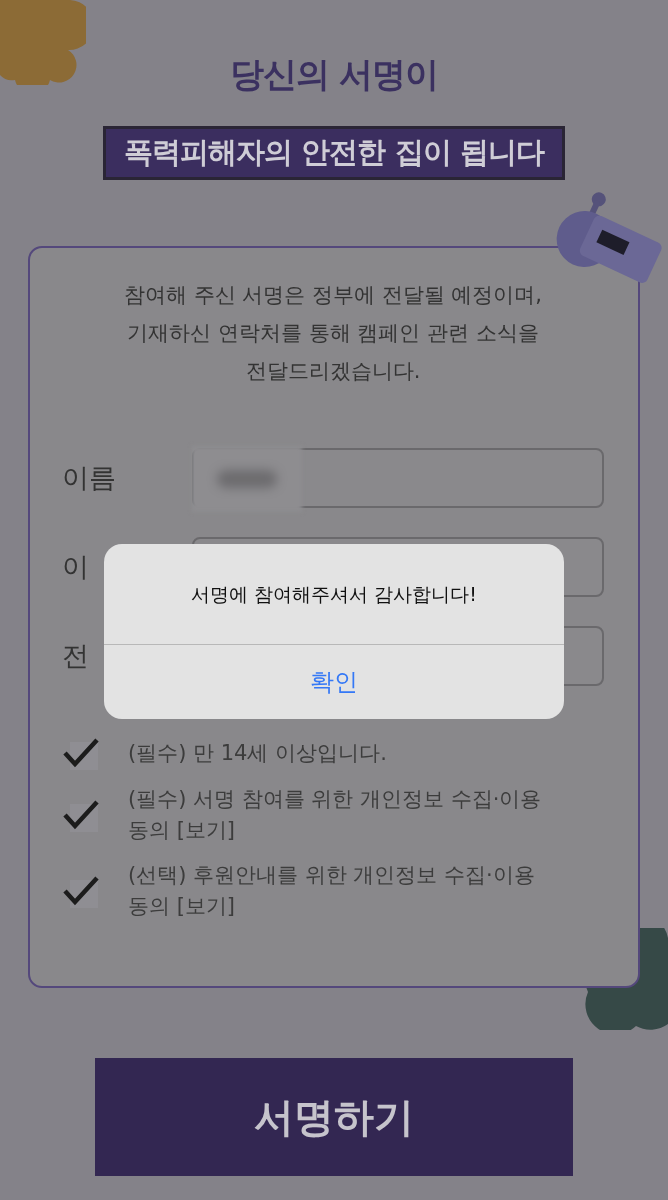  I want to click on field-label: 이름, so click(89, 478).